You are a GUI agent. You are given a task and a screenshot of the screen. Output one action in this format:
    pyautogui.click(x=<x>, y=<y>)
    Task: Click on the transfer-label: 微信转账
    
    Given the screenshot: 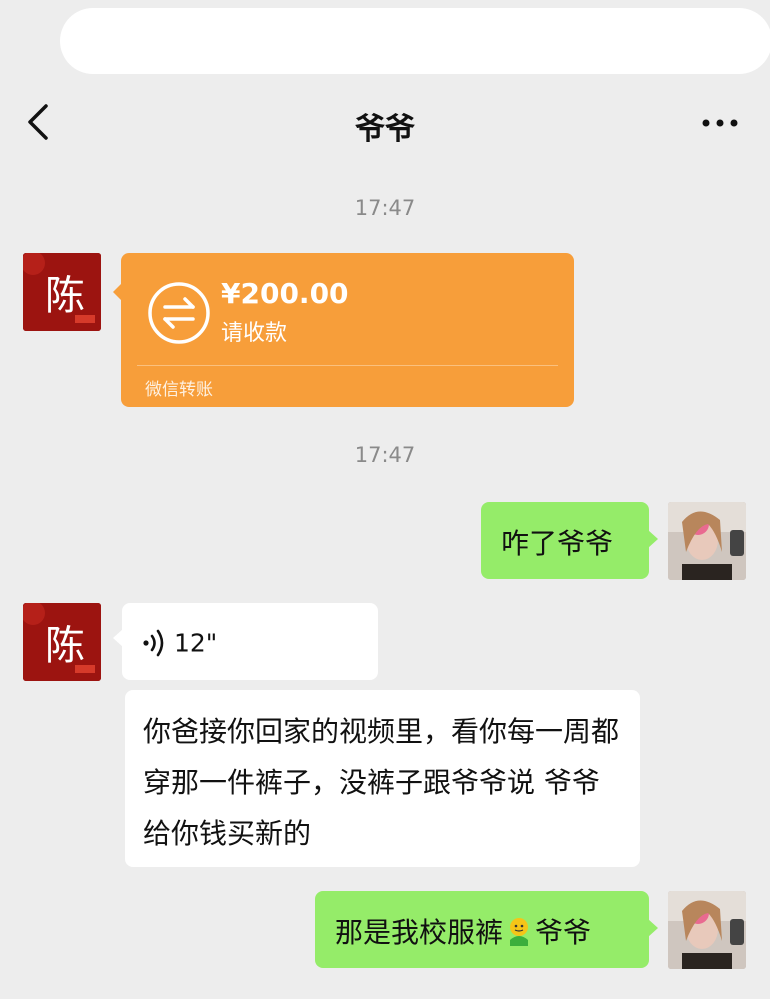 What is the action you would take?
    pyautogui.click(x=179, y=390)
    